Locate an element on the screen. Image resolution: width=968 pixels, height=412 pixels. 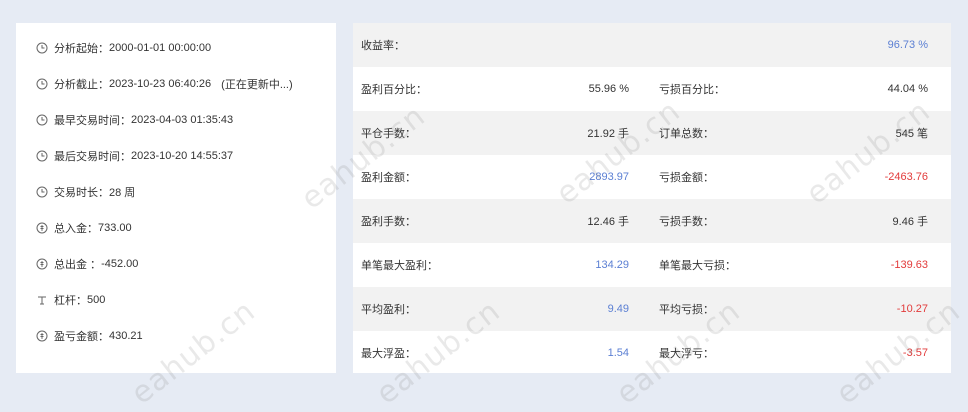
lever-icon is located at coordinates (42, 300).